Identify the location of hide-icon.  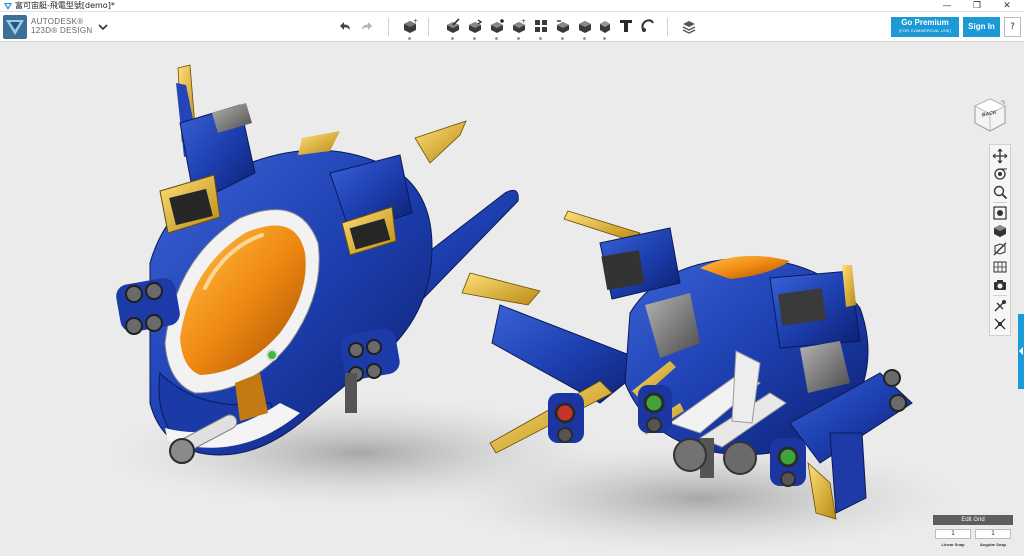
(1000, 249).